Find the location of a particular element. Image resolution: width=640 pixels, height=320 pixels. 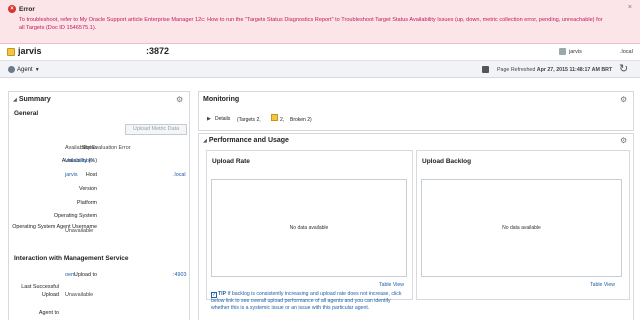

performance-title: ◢ Performance and Usage is located at coordinates (246, 140).